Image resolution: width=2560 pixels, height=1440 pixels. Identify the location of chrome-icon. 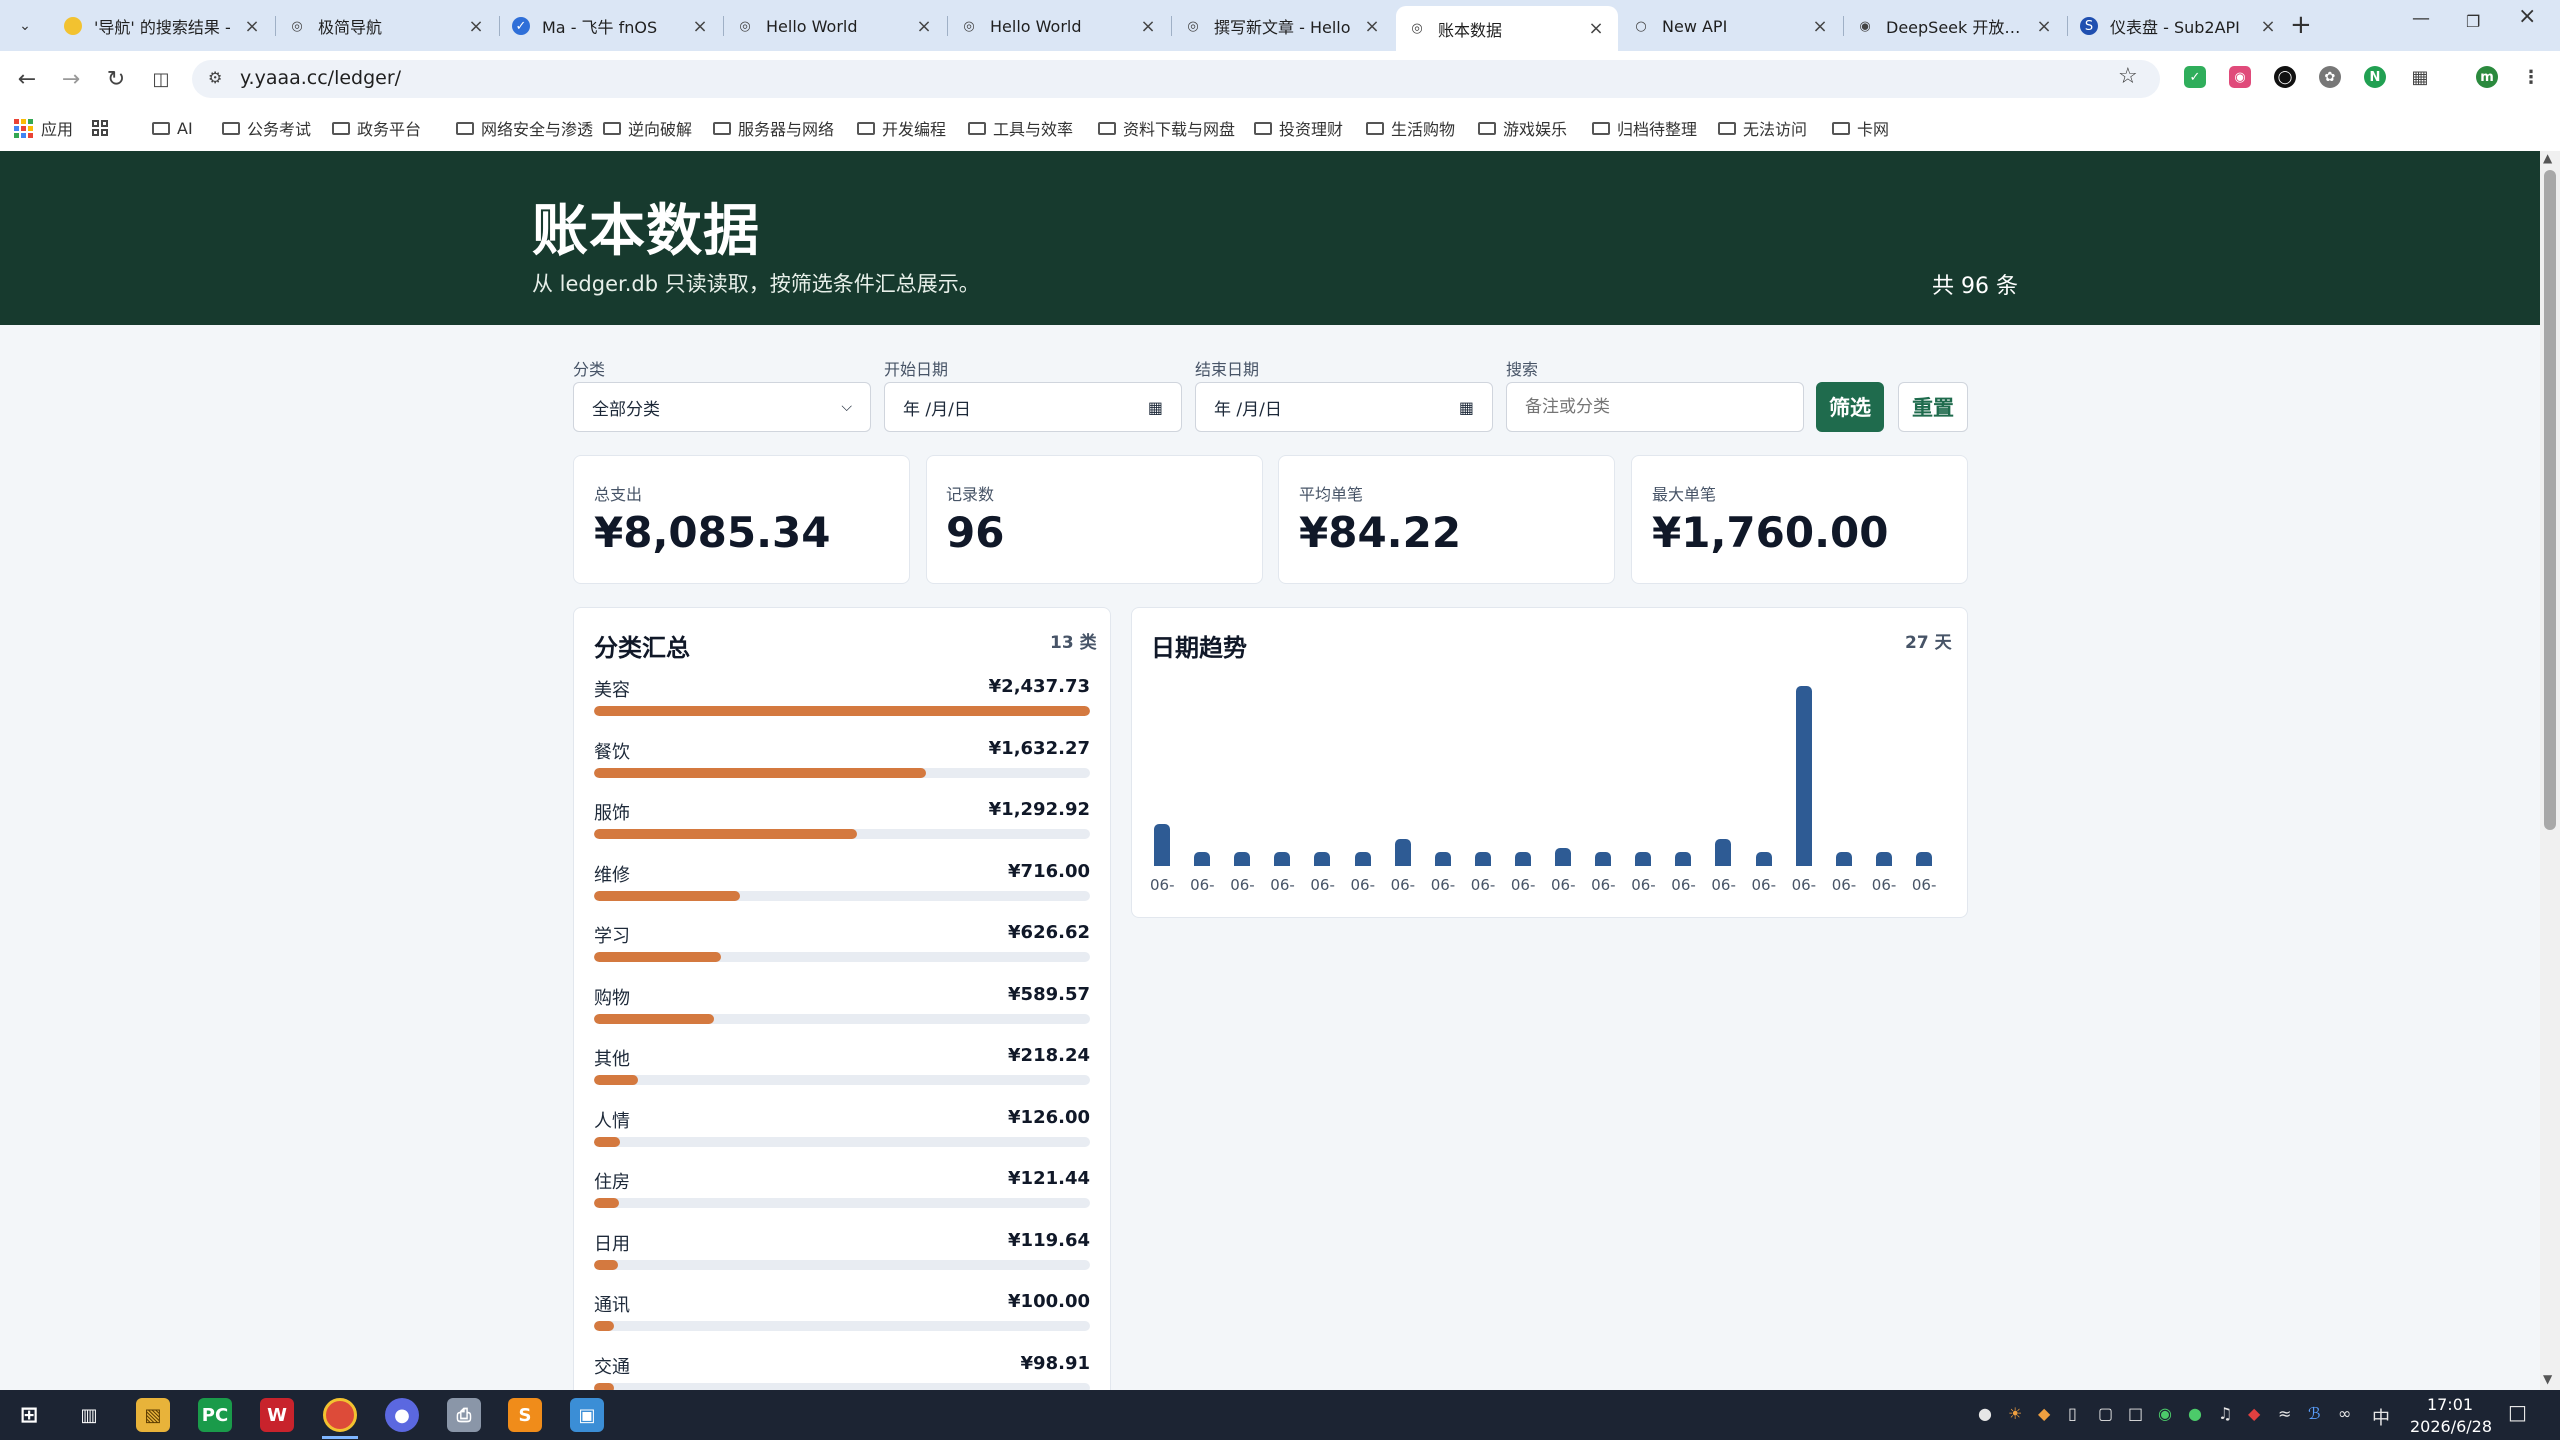
(340, 1415).